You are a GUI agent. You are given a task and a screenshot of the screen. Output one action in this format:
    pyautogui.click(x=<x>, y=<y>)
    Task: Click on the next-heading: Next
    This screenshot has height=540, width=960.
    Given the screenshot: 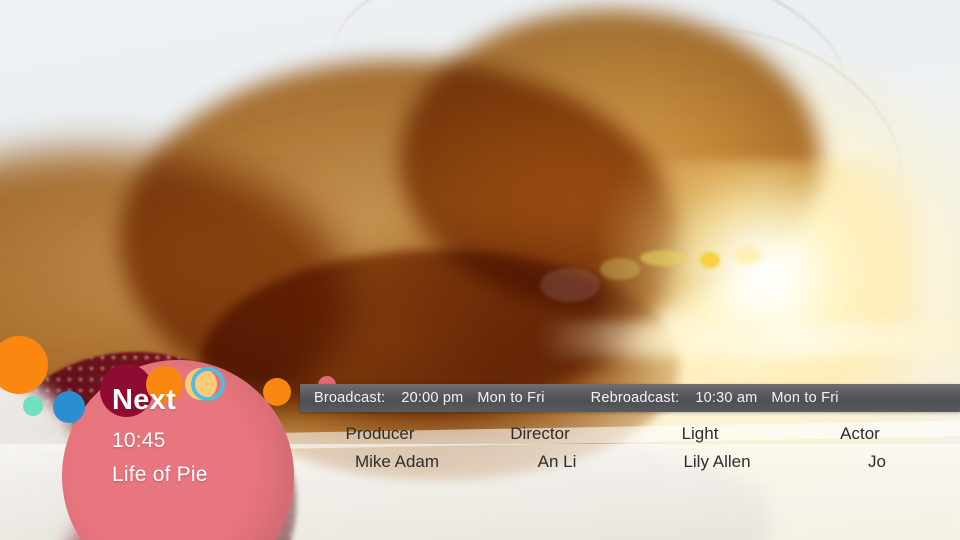 What is the action you would take?
    pyautogui.click(x=144, y=400)
    